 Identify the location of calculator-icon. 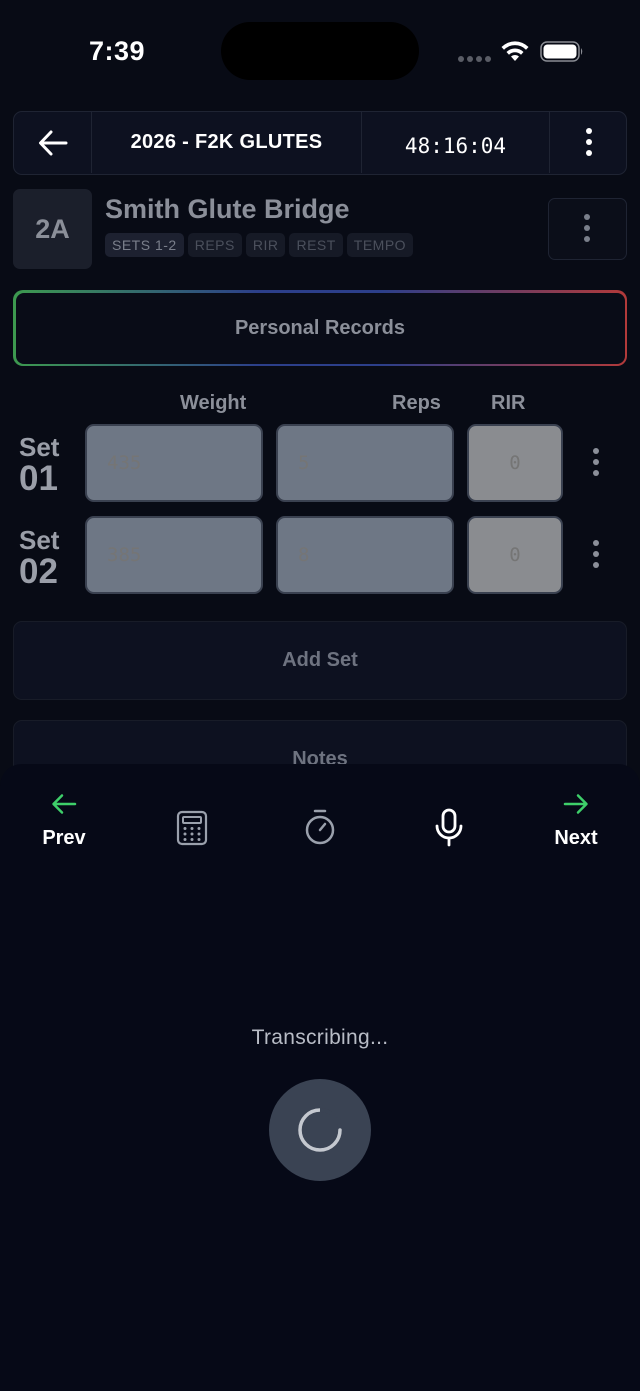
(192, 828).